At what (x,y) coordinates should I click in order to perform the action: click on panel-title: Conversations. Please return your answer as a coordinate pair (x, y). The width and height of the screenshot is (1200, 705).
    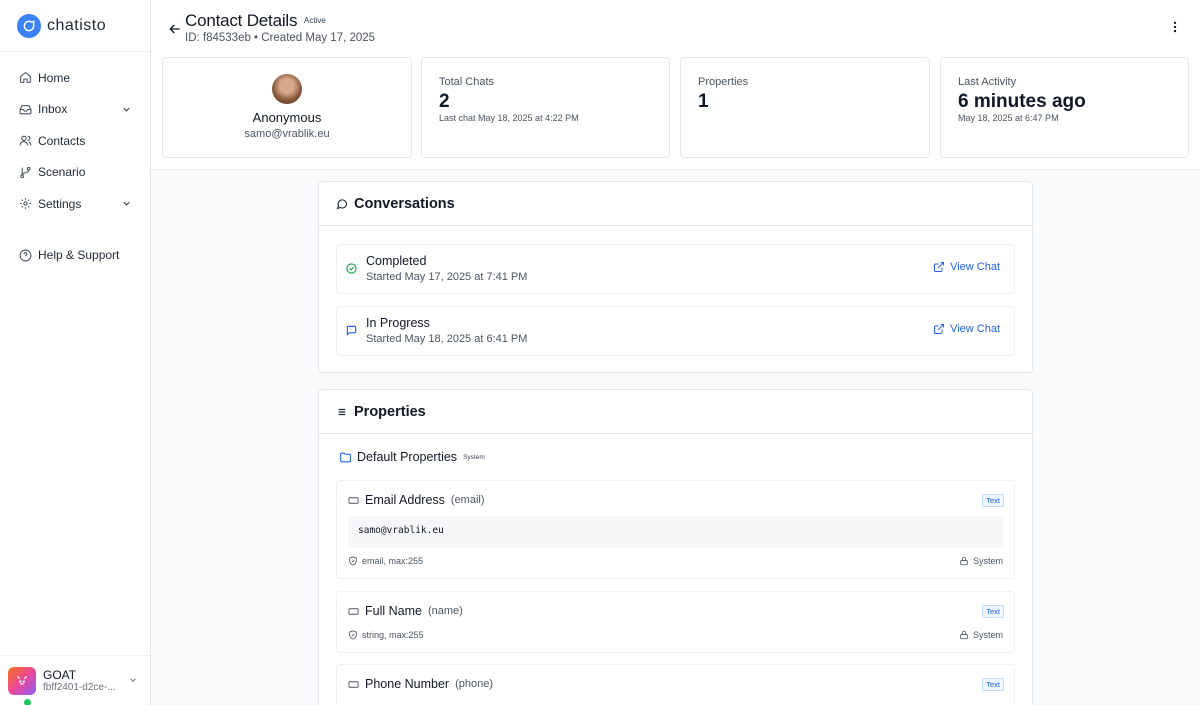
    Looking at the image, I should click on (404, 203).